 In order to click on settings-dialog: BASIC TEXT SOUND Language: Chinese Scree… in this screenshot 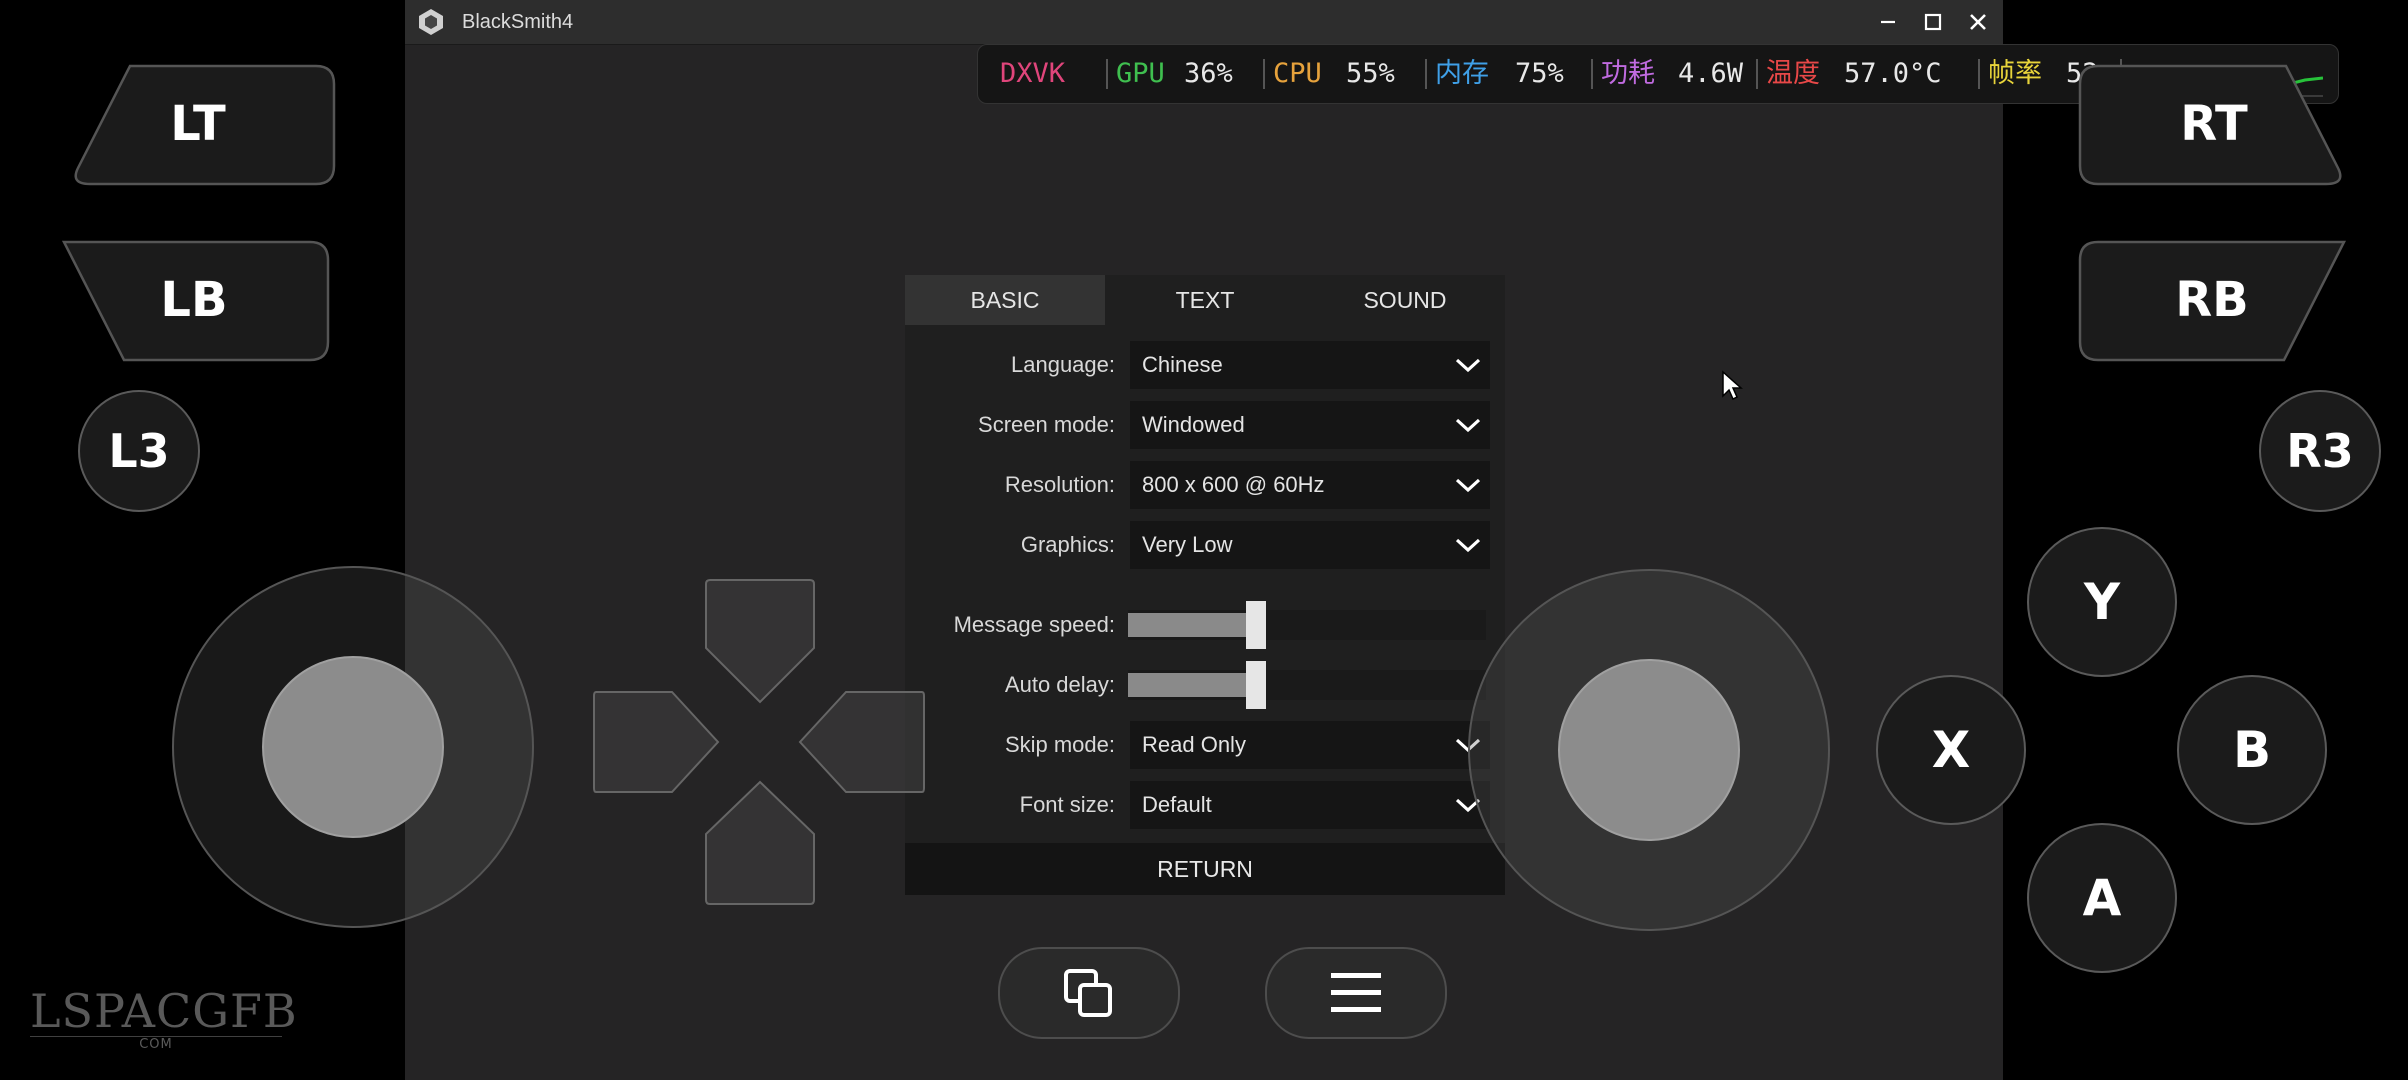, I will do `click(1205, 585)`.